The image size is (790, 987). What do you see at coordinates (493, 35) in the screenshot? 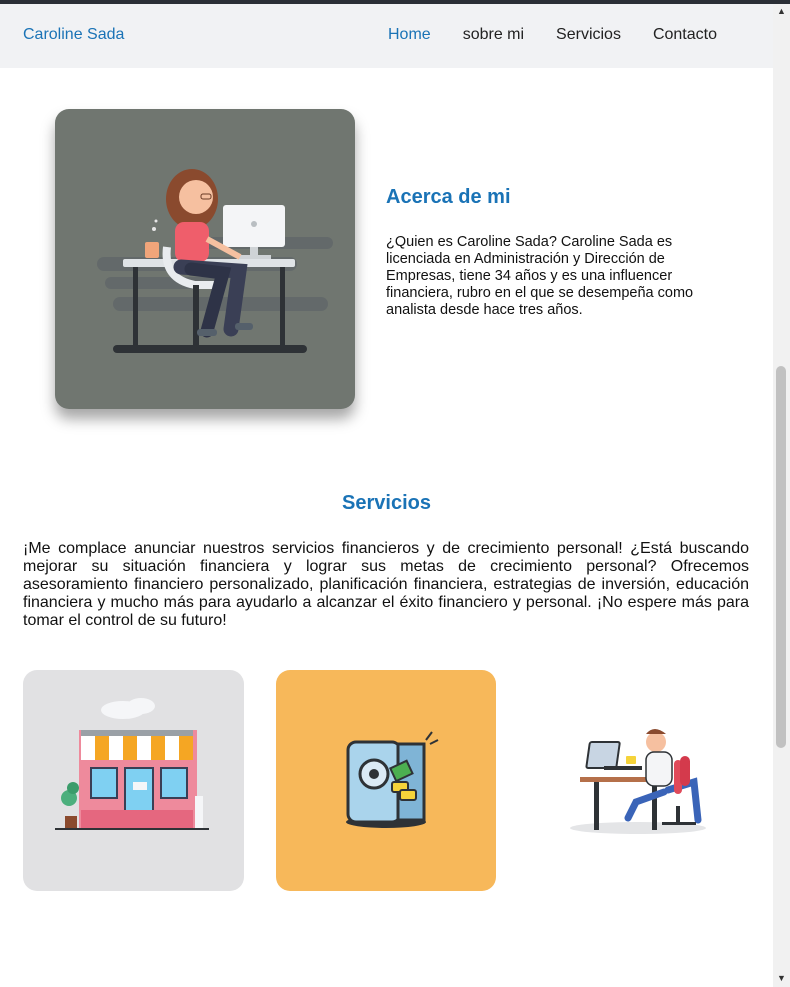
I see `nav-link-sobre-mi: sobre mi` at bounding box center [493, 35].